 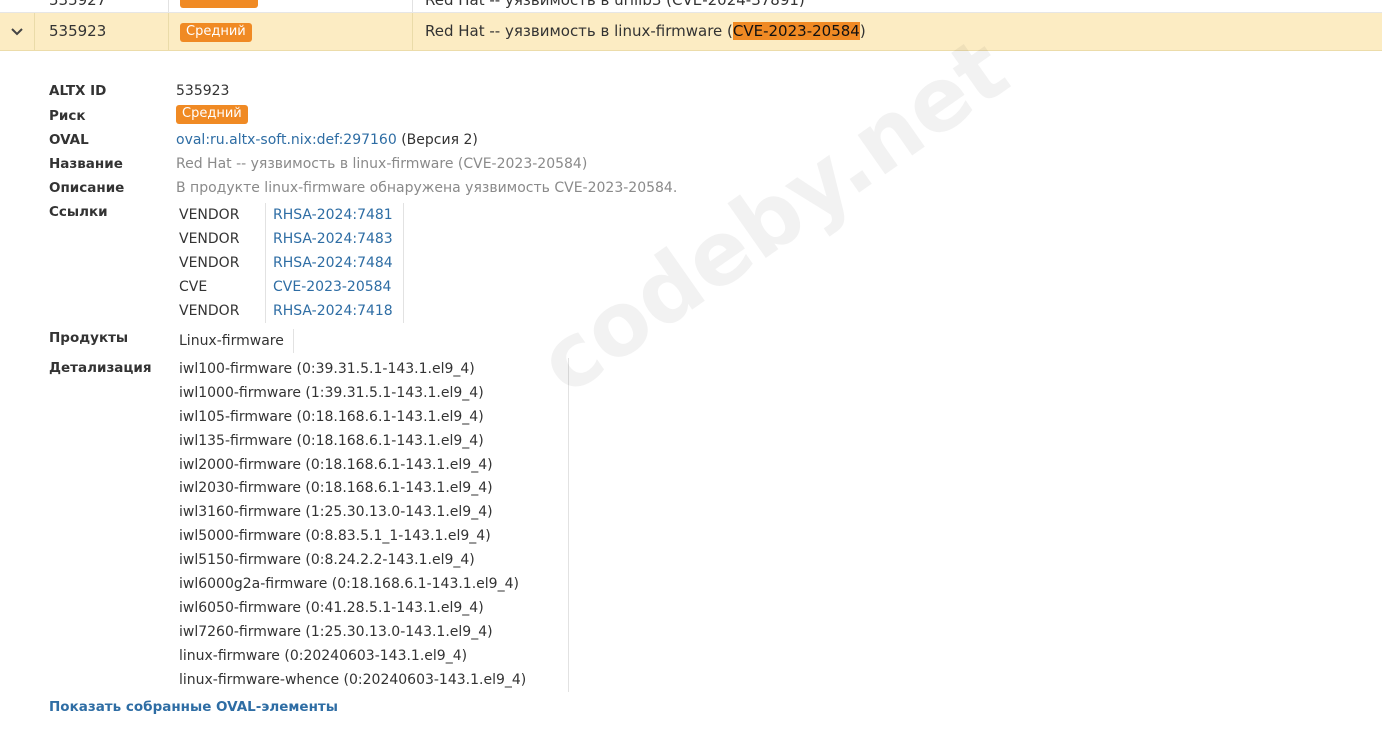 What do you see at coordinates (67, 116) in the screenshot?
I see `risk-label: Риск` at bounding box center [67, 116].